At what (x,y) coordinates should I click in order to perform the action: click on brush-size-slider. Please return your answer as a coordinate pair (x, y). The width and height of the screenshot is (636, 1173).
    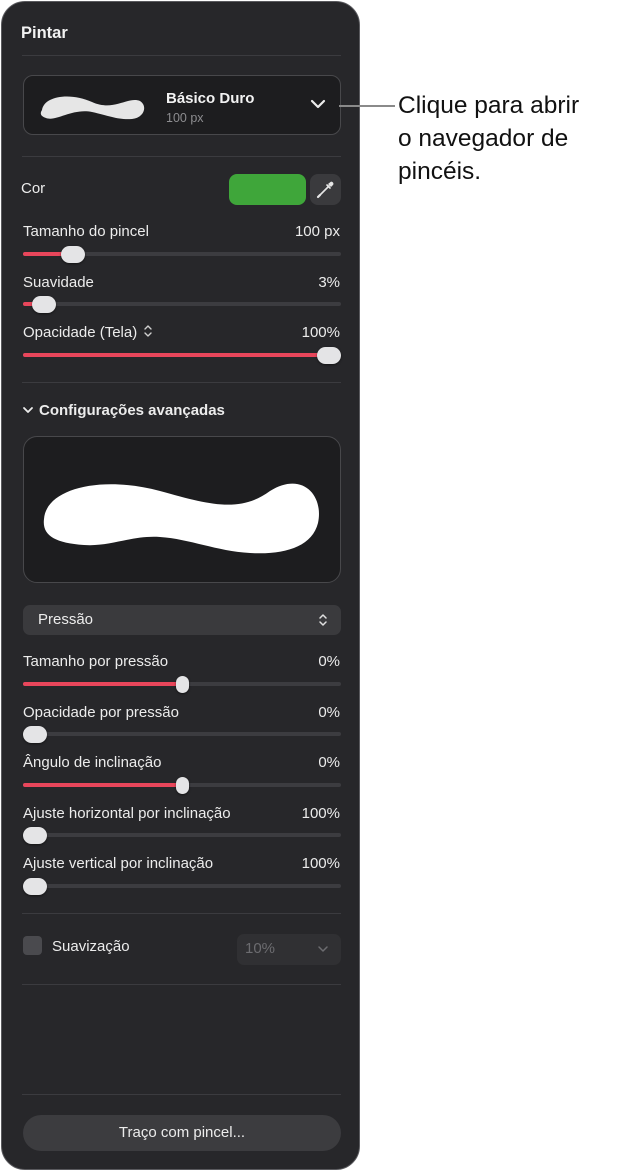
    Looking at the image, I should click on (182, 254).